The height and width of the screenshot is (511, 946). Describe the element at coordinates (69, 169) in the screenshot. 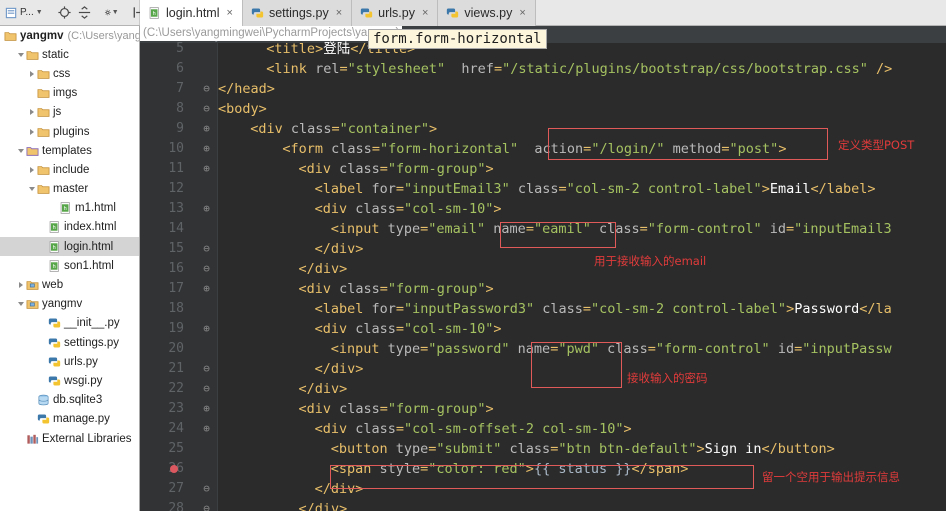

I see `tree-item-include: include` at that location.